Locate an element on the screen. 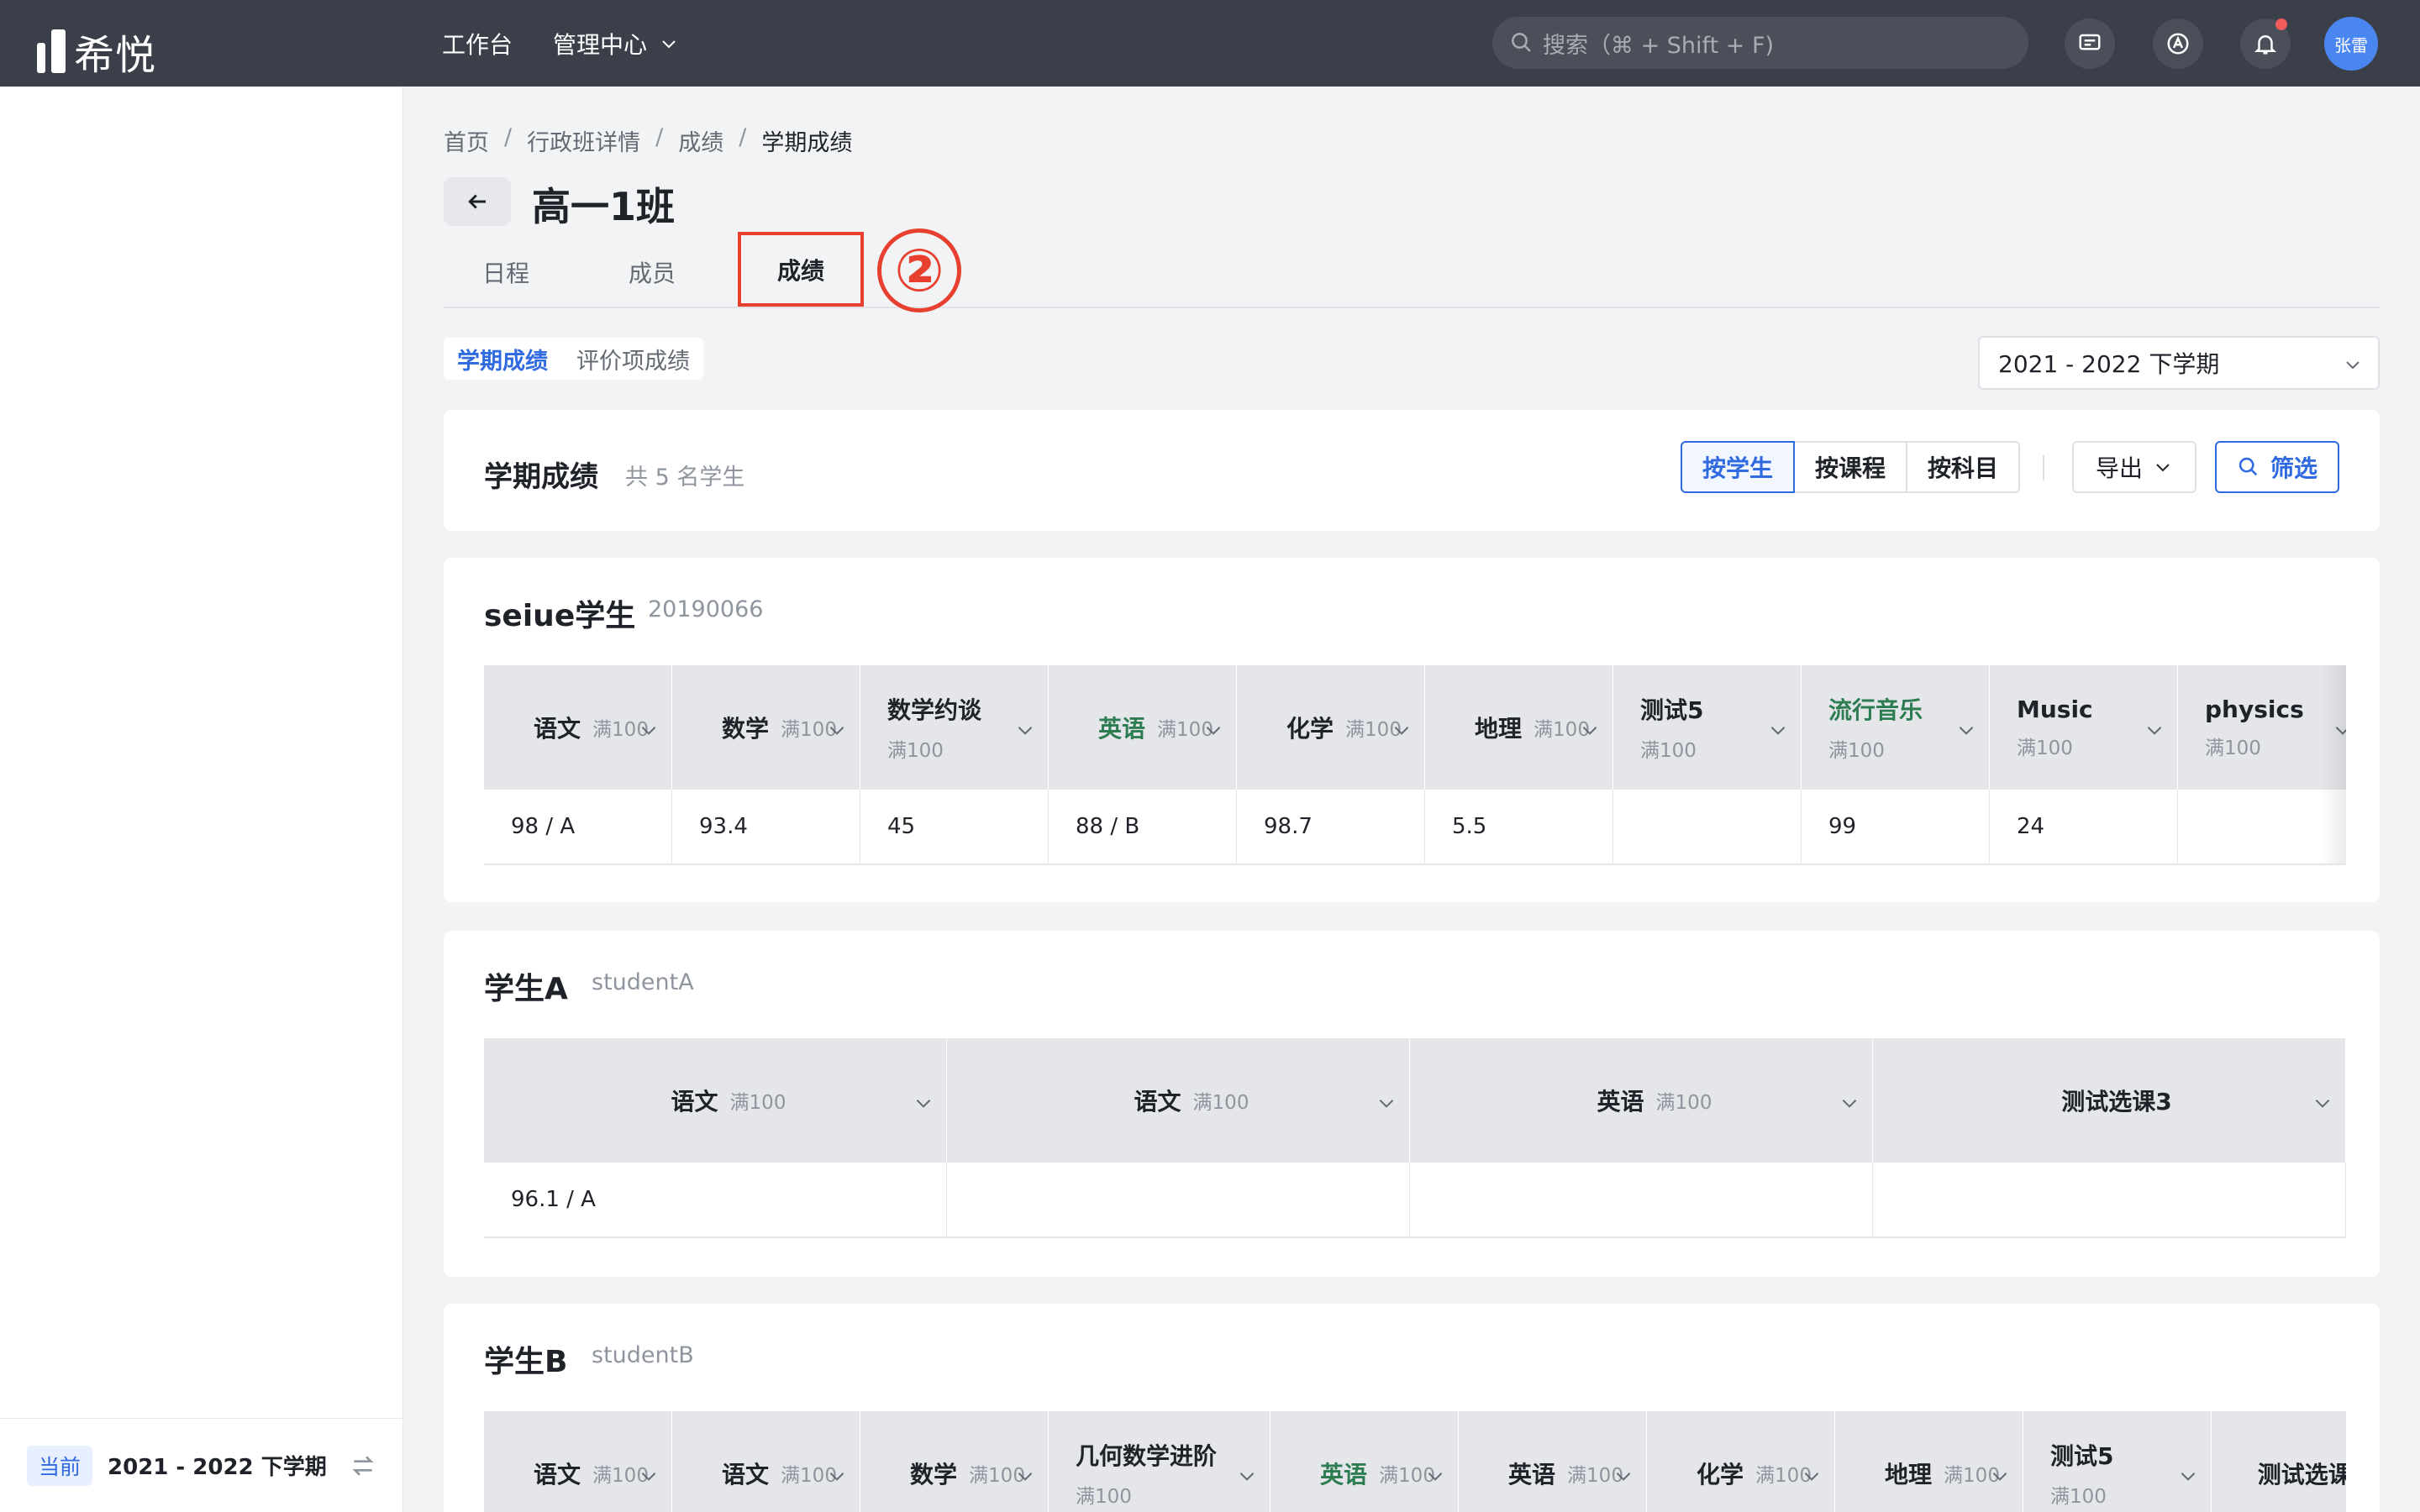 The width and height of the screenshot is (2420, 1512). score-table: 语文 满100 语文 满100 英语 满100 测试选课3 96.1 / A is located at coordinates (1415, 1138).